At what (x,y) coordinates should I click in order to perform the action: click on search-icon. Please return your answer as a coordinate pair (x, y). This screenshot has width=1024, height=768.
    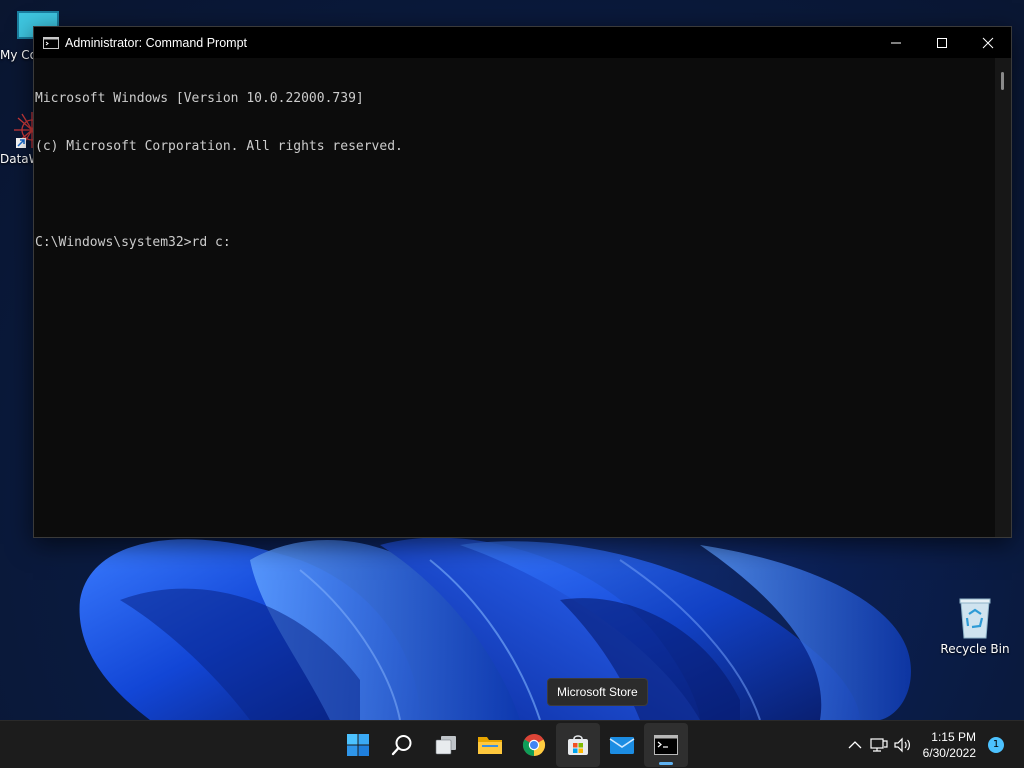
    Looking at the image, I should click on (401, 745).